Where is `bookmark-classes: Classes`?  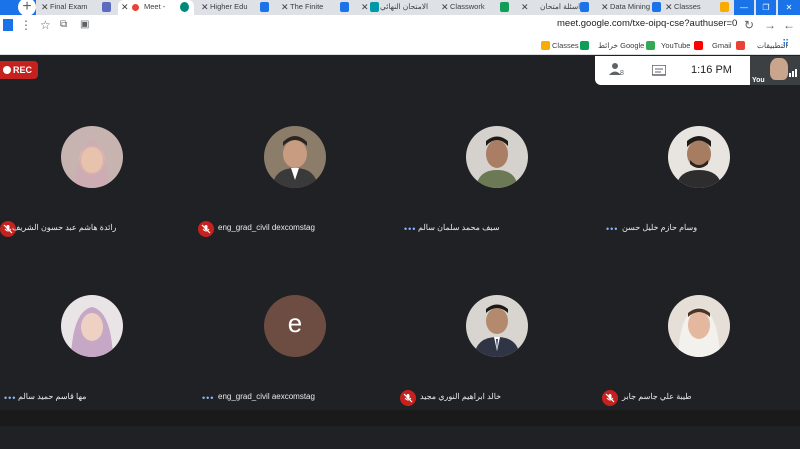
bookmark-classes: Classes is located at coordinates (565, 45).